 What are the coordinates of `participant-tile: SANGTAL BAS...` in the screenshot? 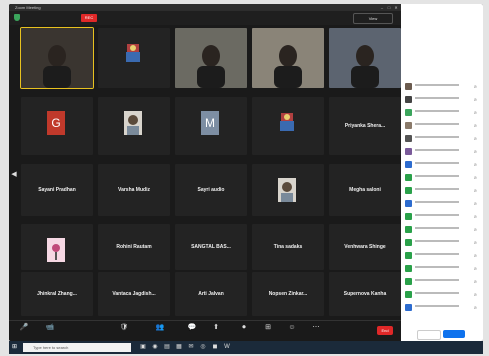 It's located at (211, 247).